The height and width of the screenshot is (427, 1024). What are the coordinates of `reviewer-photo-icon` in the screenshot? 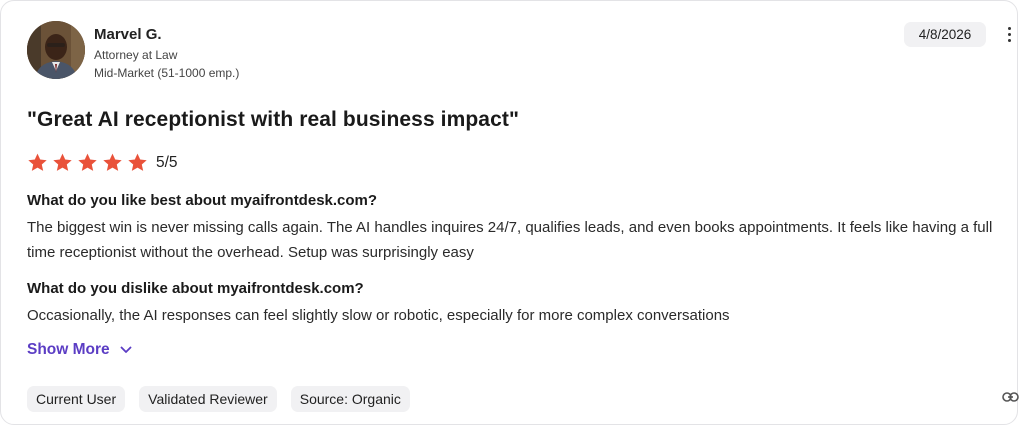 It's located at (56, 50).